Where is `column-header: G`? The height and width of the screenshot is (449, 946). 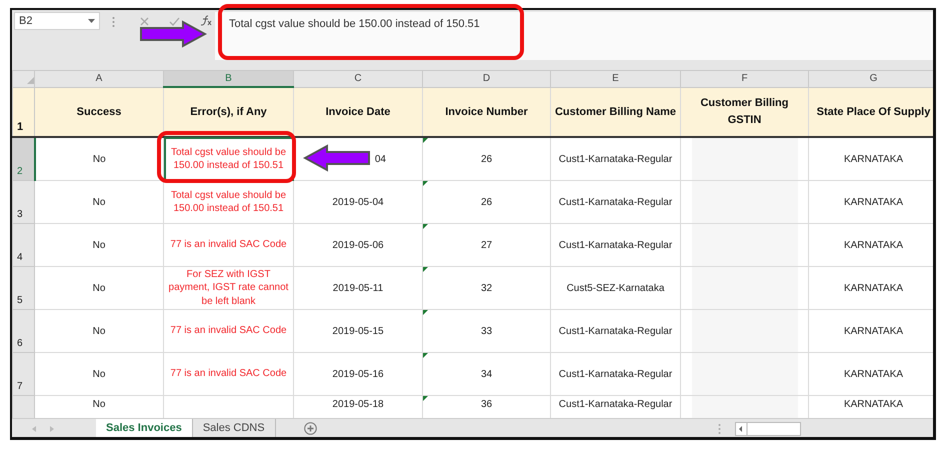
column-header: G is located at coordinates (870, 78).